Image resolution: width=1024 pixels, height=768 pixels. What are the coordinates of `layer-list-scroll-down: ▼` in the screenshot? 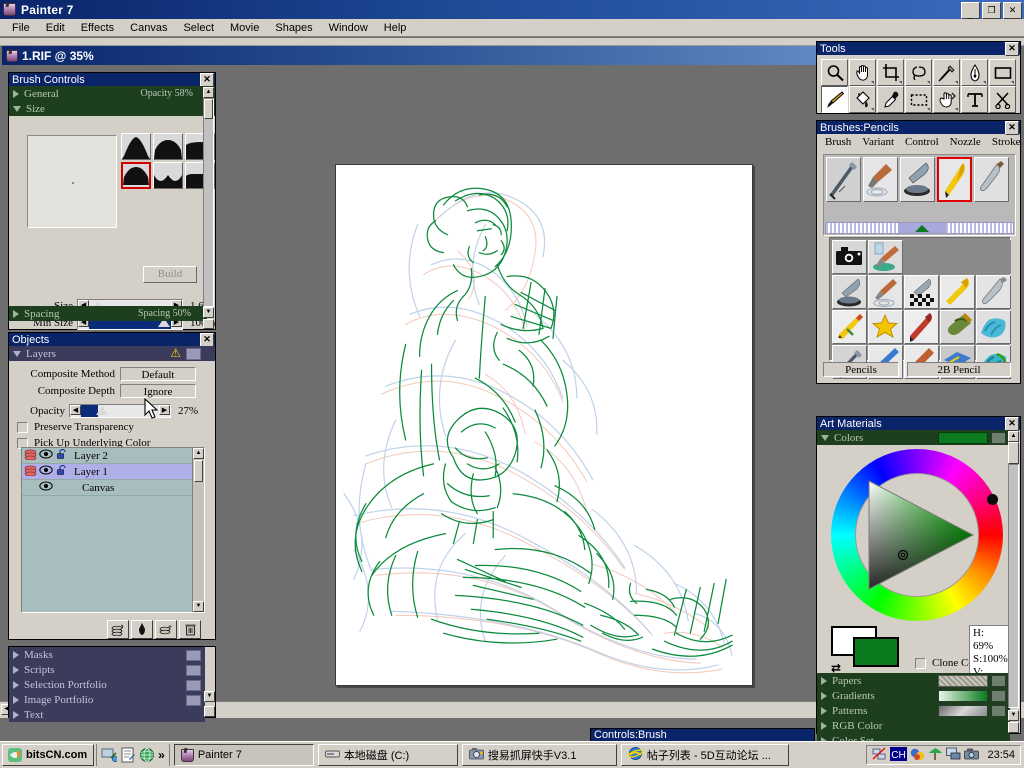 It's located at (198, 606).